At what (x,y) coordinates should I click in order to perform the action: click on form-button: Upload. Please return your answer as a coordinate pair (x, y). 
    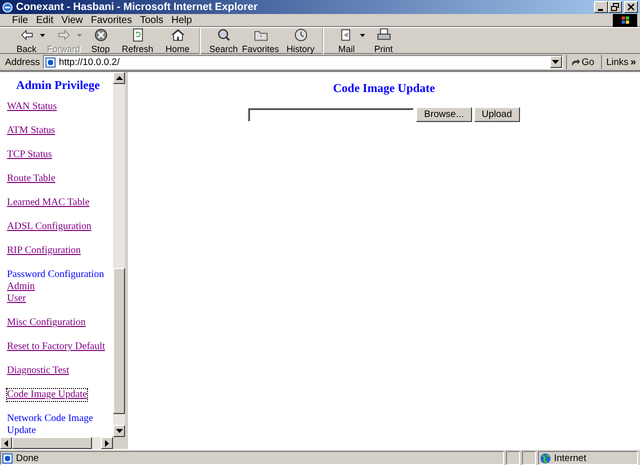
    Looking at the image, I should click on (497, 114).